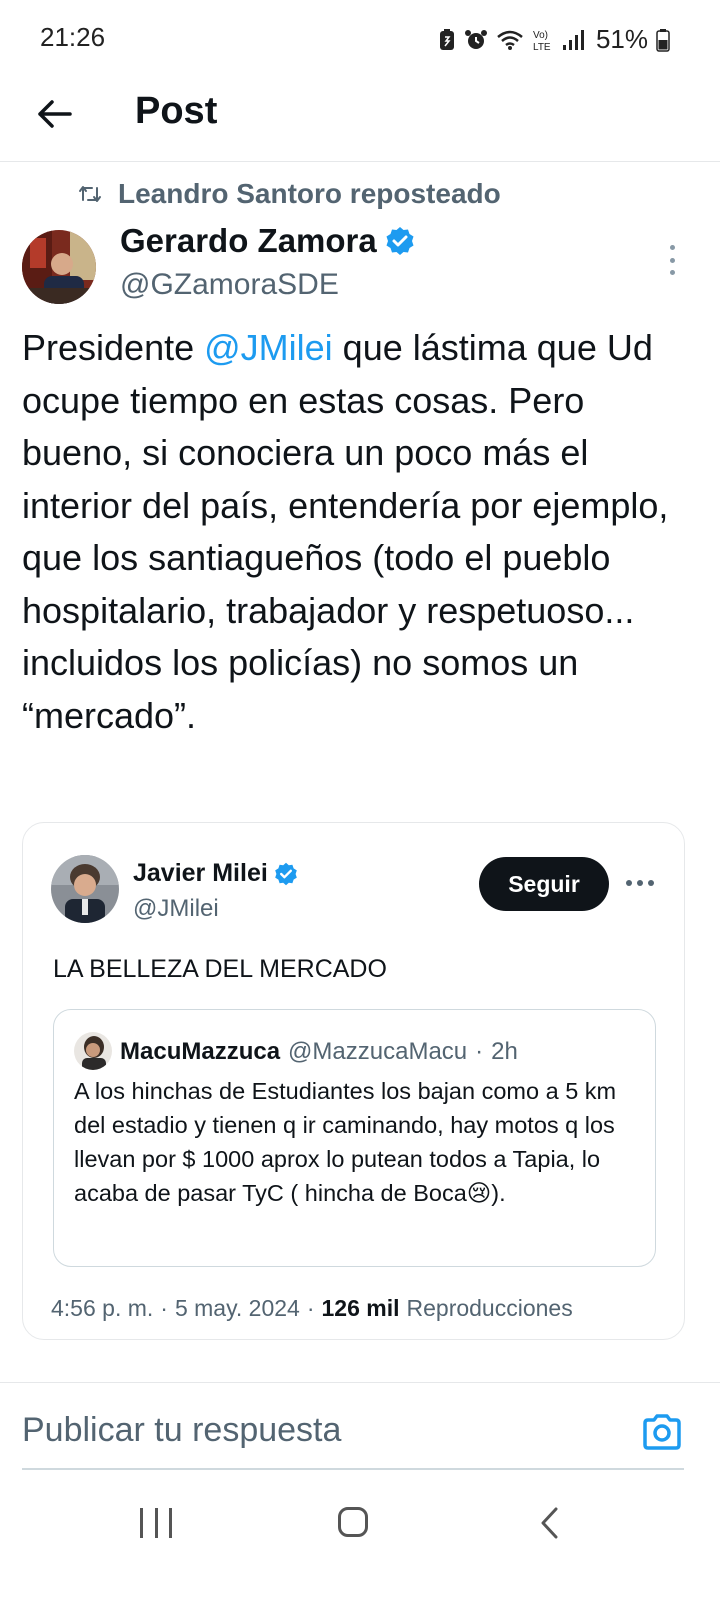  Describe the element at coordinates (229, 285) in the screenshot. I see `author-handle: @GZamoraSDE` at that location.